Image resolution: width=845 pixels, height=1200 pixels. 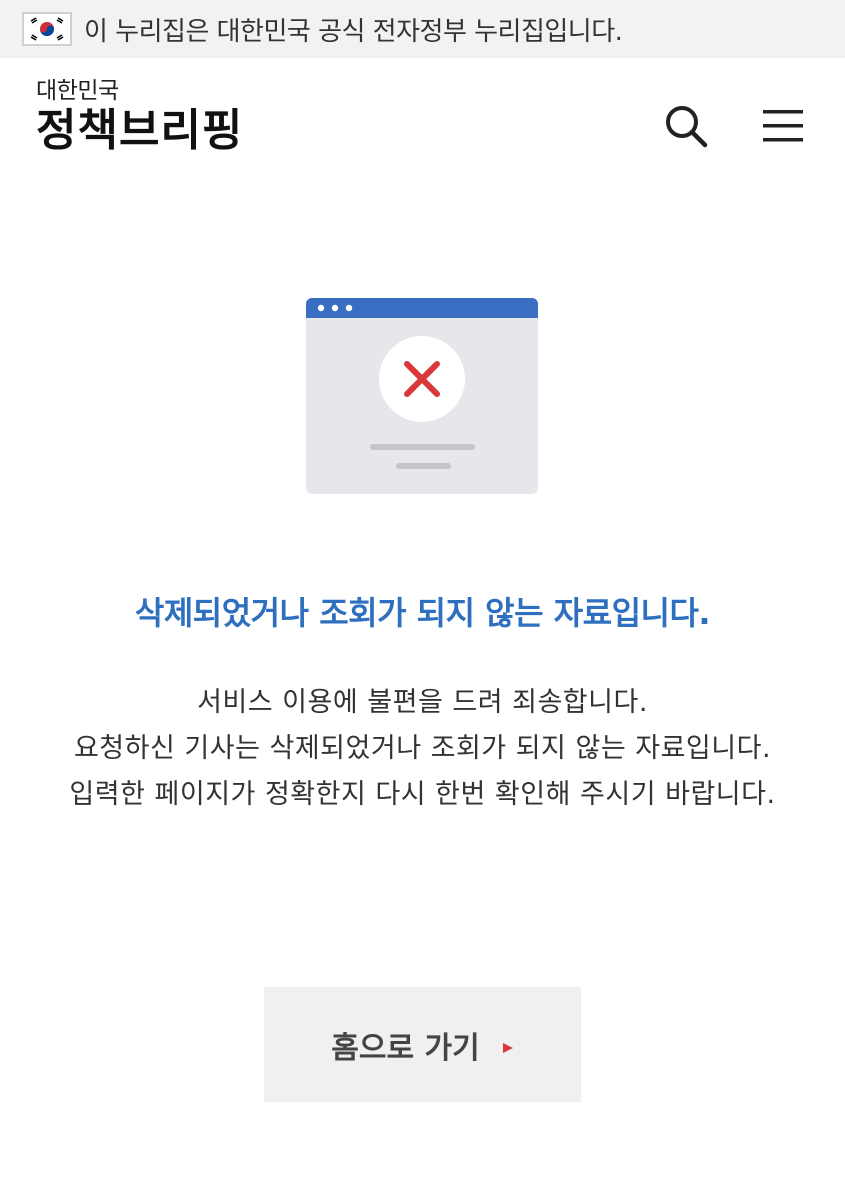 I want to click on search-icon, so click(x=687, y=127).